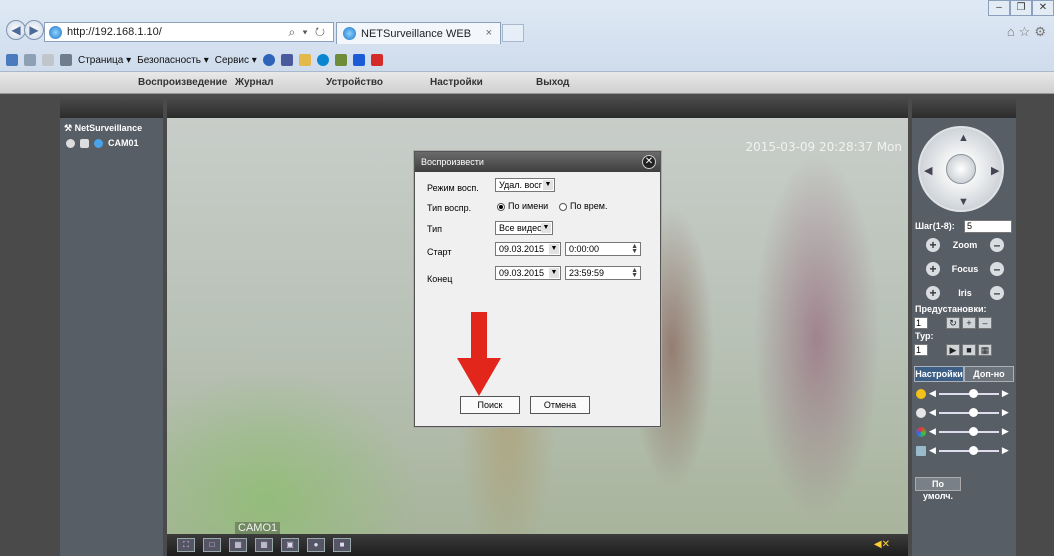 The width and height of the screenshot is (1054, 556). I want to click on tour-select: 1, so click(921, 350).